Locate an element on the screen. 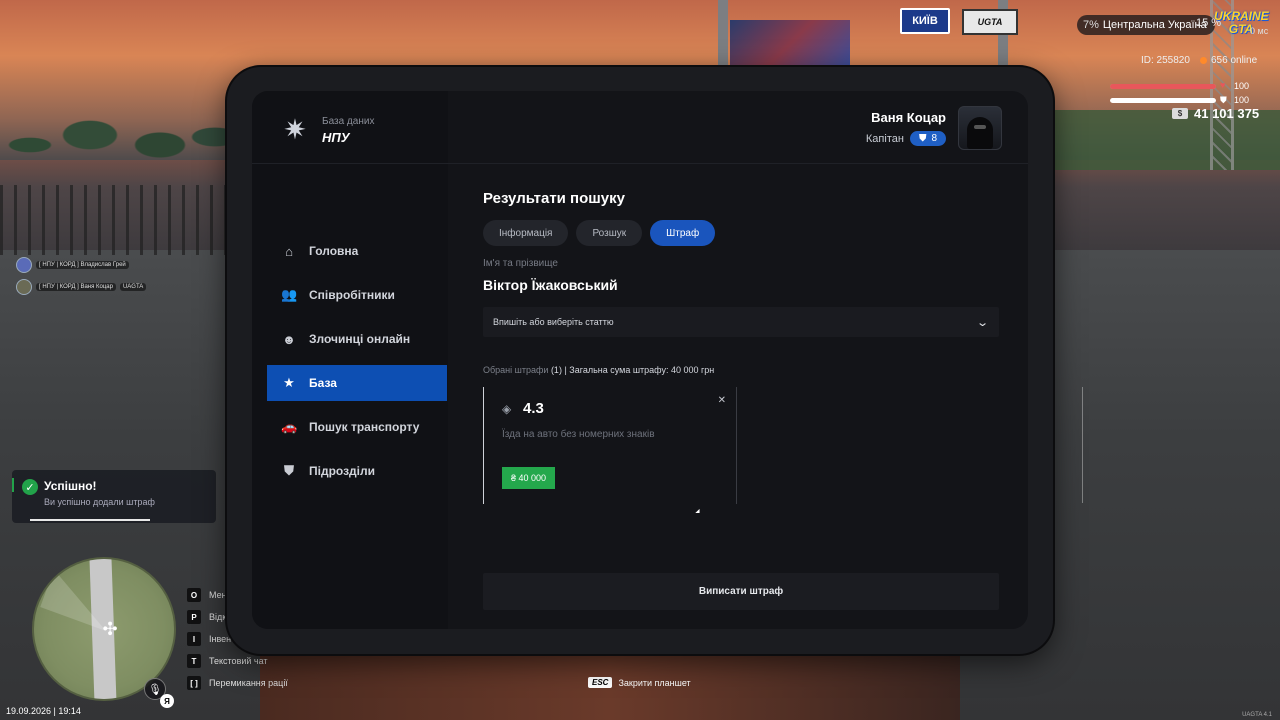  police-star-icon: ✷ is located at coordinates (295, 129).